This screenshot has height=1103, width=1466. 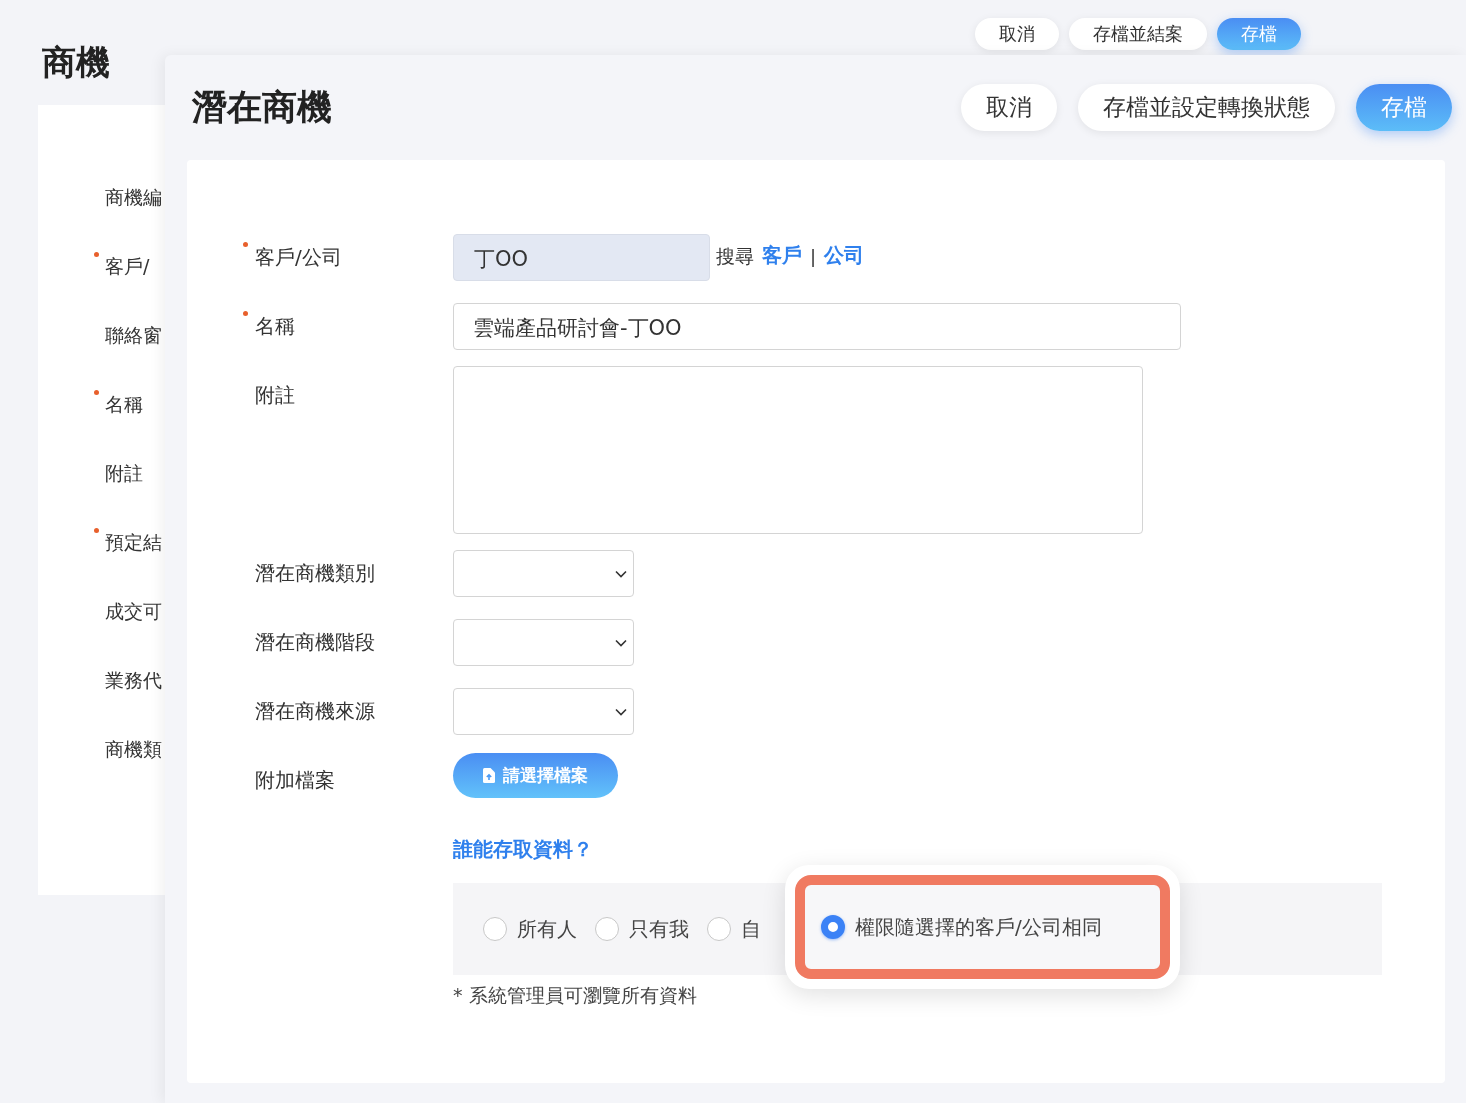 I want to click on radio-option: 所有人, so click(x=530, y=929).